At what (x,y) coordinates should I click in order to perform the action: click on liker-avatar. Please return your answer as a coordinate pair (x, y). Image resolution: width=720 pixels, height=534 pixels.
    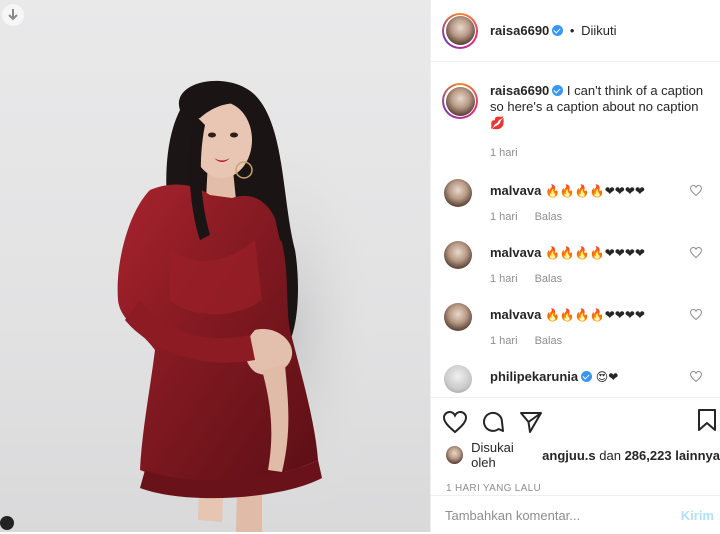
    Looking at the image, I should click on (455, 455).